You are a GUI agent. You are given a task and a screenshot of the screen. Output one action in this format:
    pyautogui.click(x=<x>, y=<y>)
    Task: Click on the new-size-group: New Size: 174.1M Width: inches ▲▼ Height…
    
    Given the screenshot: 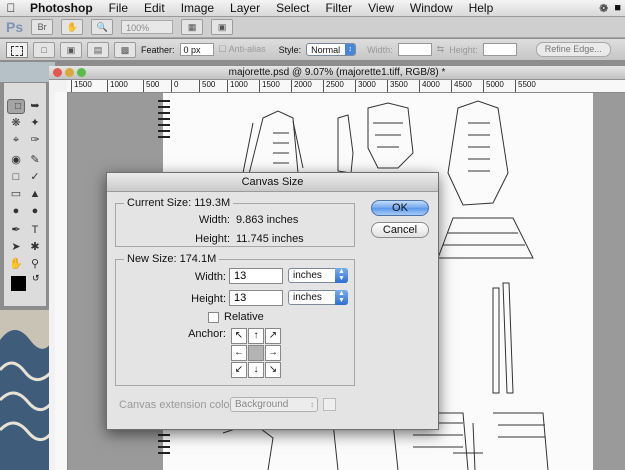 What is the action you would take?
    pyautogui.click(x=235, y=319)
    